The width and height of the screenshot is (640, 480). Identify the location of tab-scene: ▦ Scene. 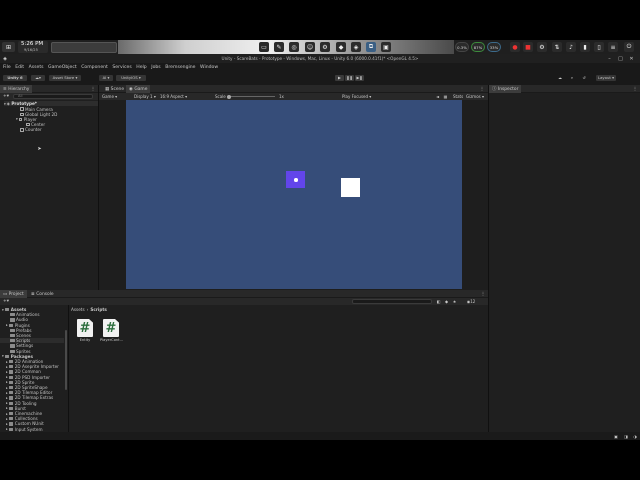
(114, 89).